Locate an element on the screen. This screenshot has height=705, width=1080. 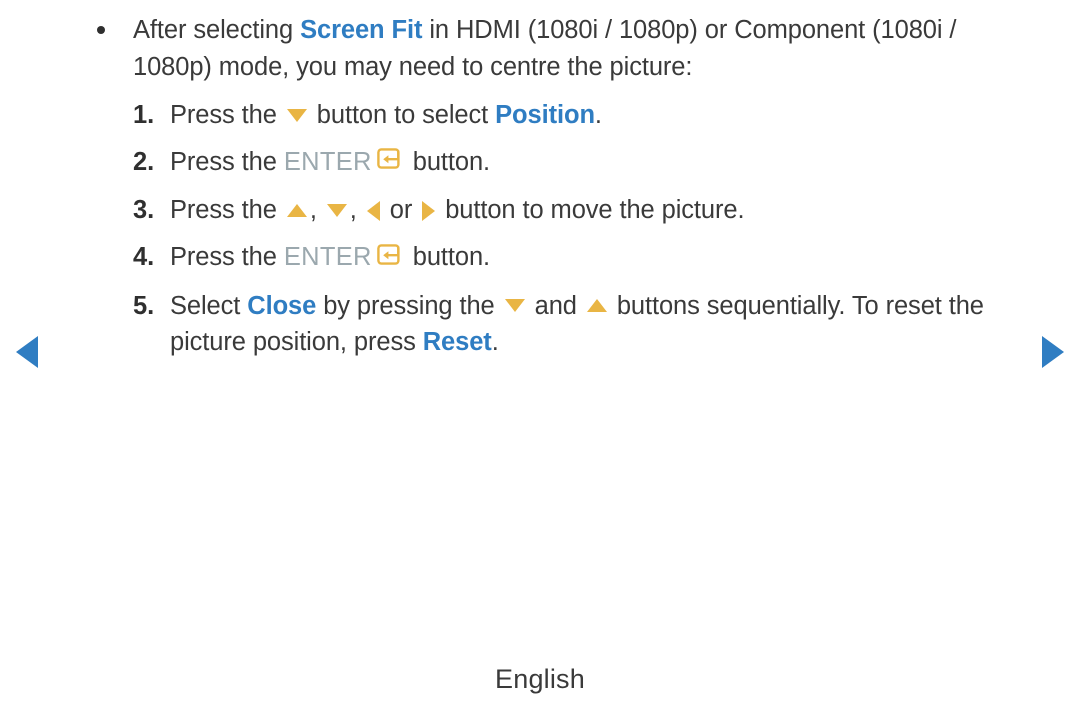
screen-fit-term: Screen Fit is located at coordinates (361, 30).